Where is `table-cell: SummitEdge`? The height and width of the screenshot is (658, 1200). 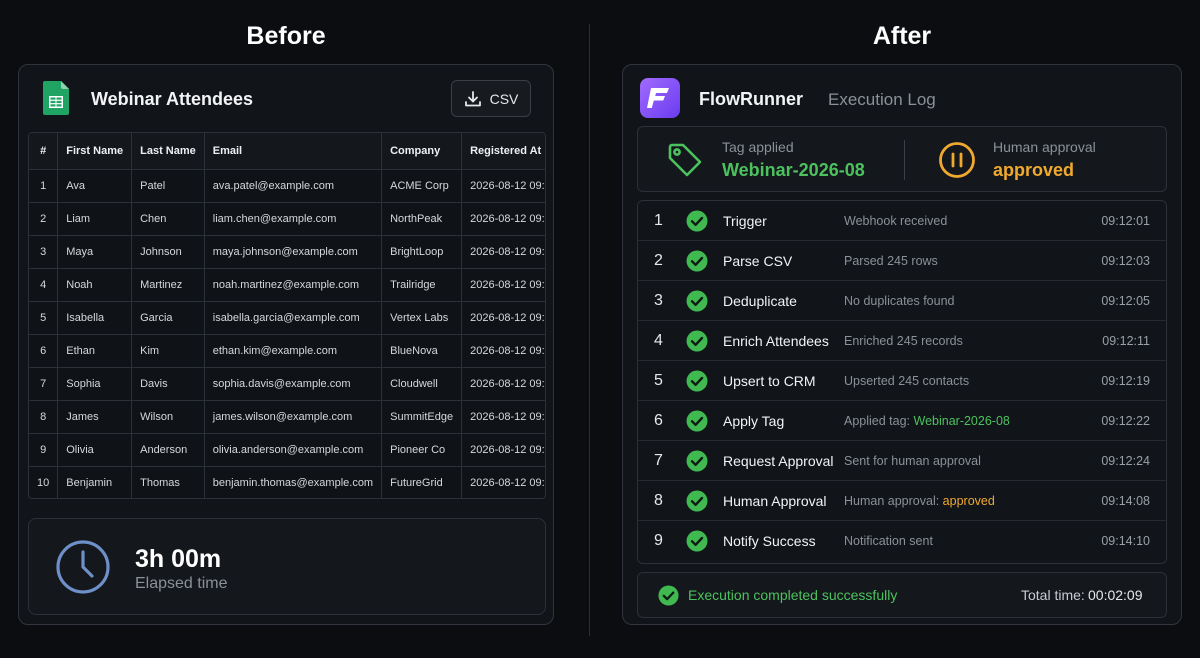
table-cell: SummitEdge is located at coordinates (422, 417).